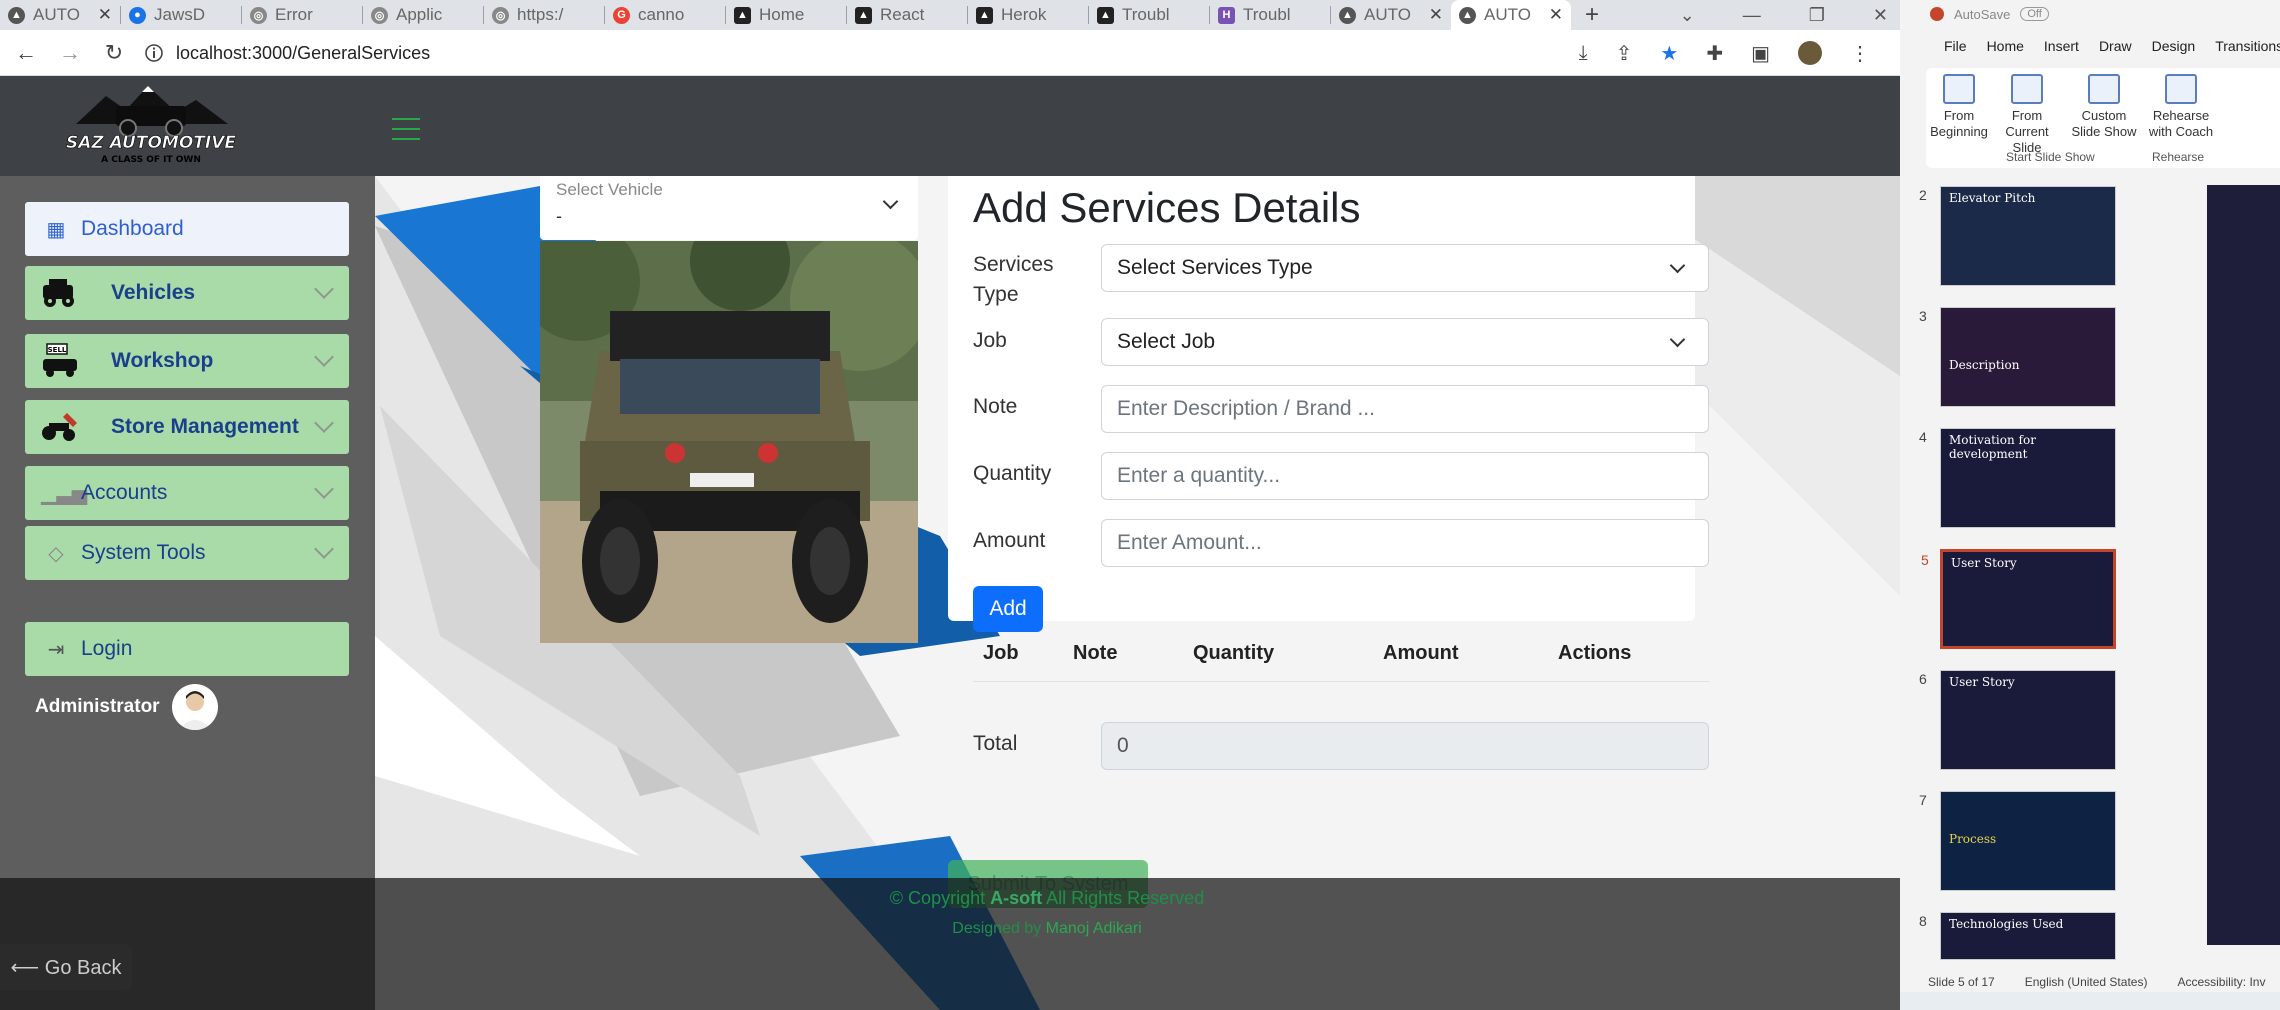 The height and width of the screenshot is (1010, 2280). Describe the element at coordinates (2174, 51) in the screenshot. I see `menu-design: Design` at that location.